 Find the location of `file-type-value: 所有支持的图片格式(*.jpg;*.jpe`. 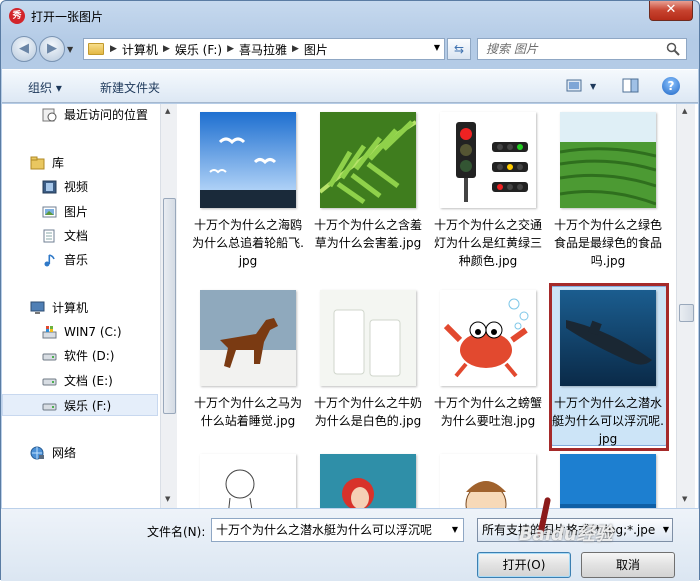

file-type-value: 所有支持的图片格式(*.jpg;*.jpe is located at coordinates (569, 530).